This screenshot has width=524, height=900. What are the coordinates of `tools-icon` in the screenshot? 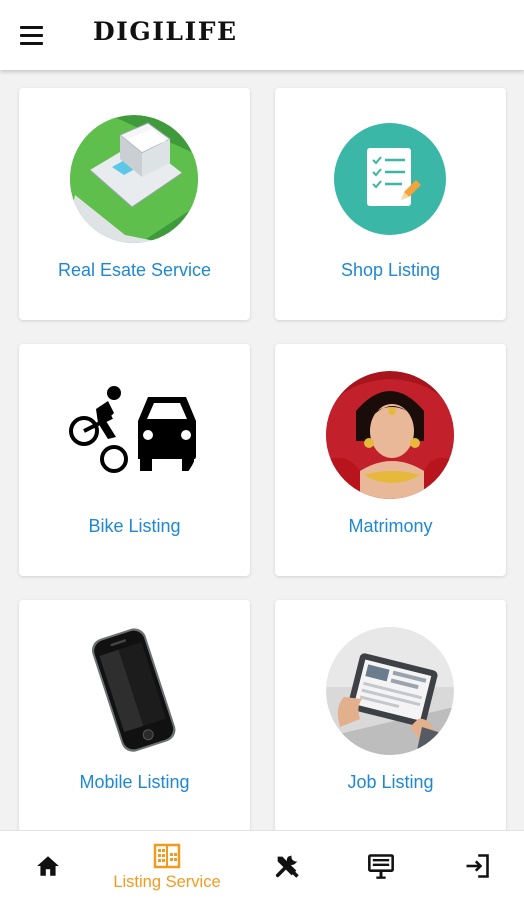 It's located at (287, 866).